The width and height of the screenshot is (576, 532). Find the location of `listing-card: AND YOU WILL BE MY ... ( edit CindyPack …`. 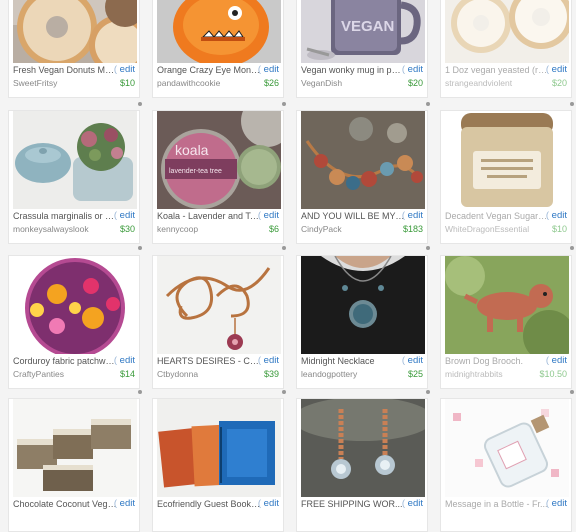

listing-card: AND YOU WILL BE MY ... ( edit CindyPack … is located at coordinates (362, 177).